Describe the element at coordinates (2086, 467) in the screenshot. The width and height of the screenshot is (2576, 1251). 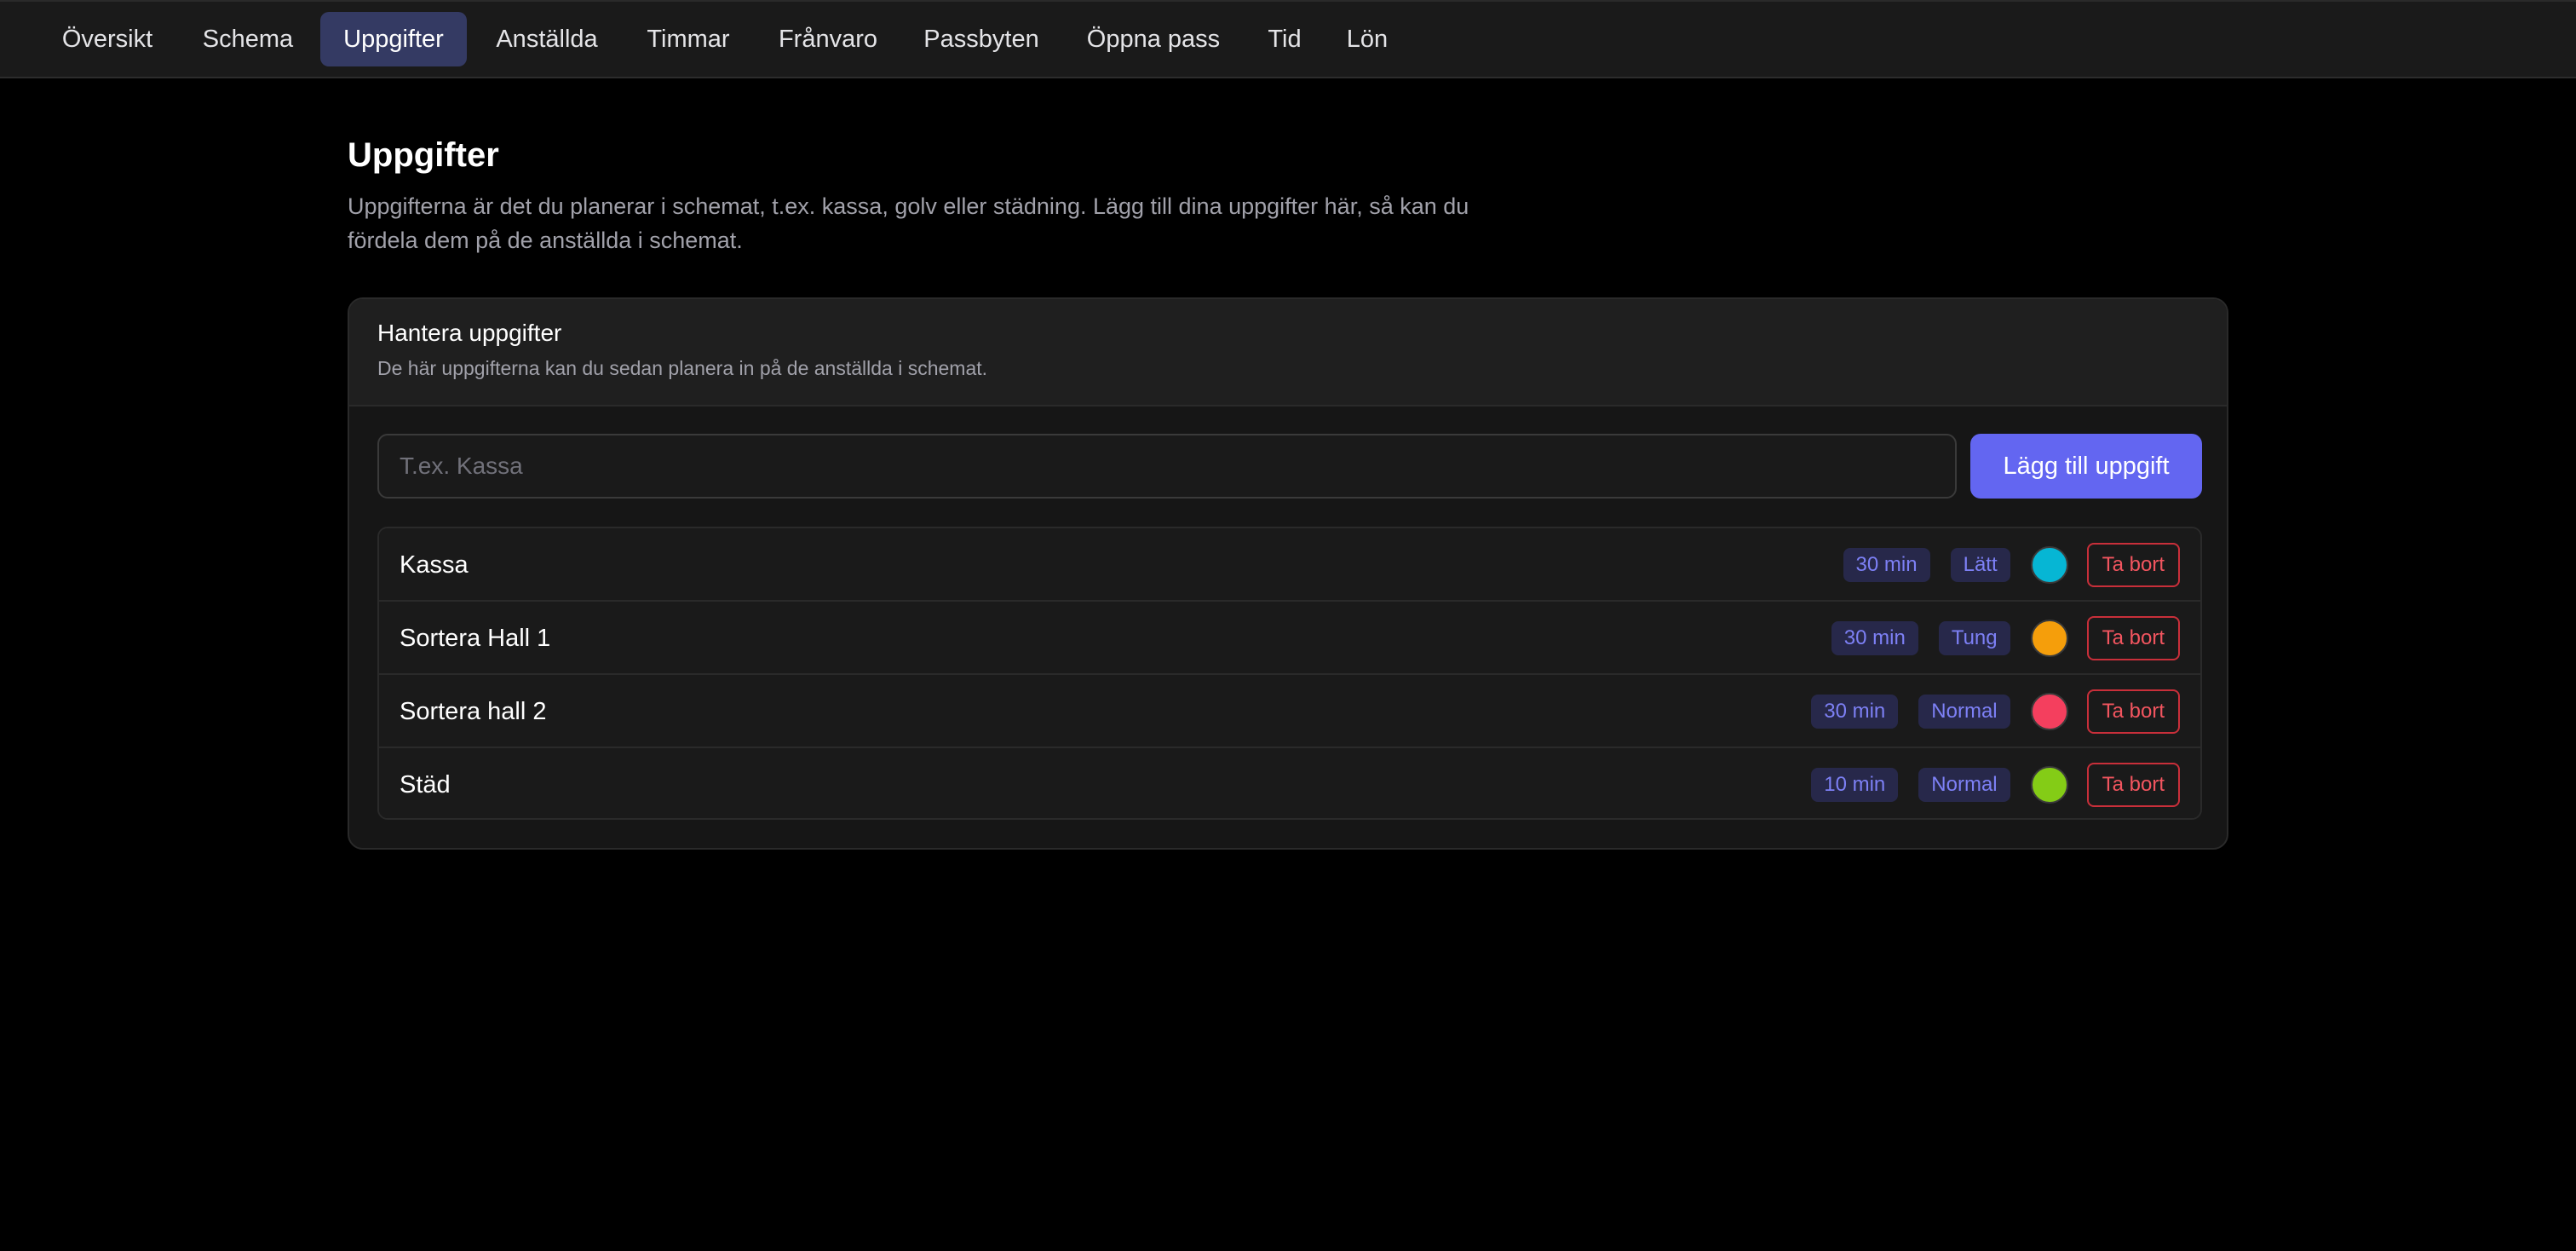
I see `add-task-button: Lägg till uppgift` at that location.